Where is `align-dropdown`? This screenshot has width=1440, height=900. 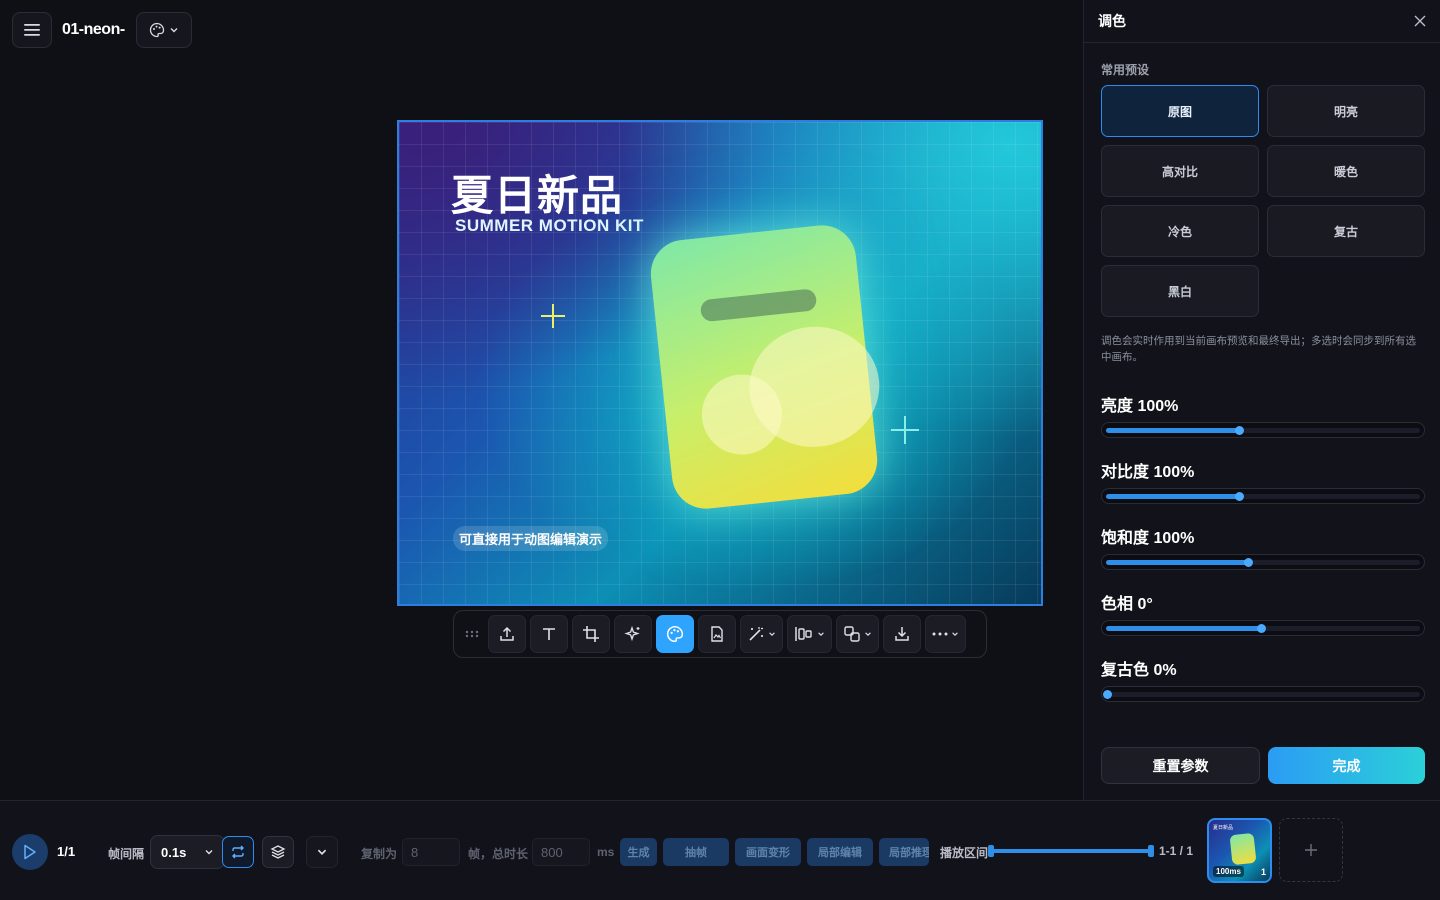
align-dropdown is located at coordinates (809, 634).